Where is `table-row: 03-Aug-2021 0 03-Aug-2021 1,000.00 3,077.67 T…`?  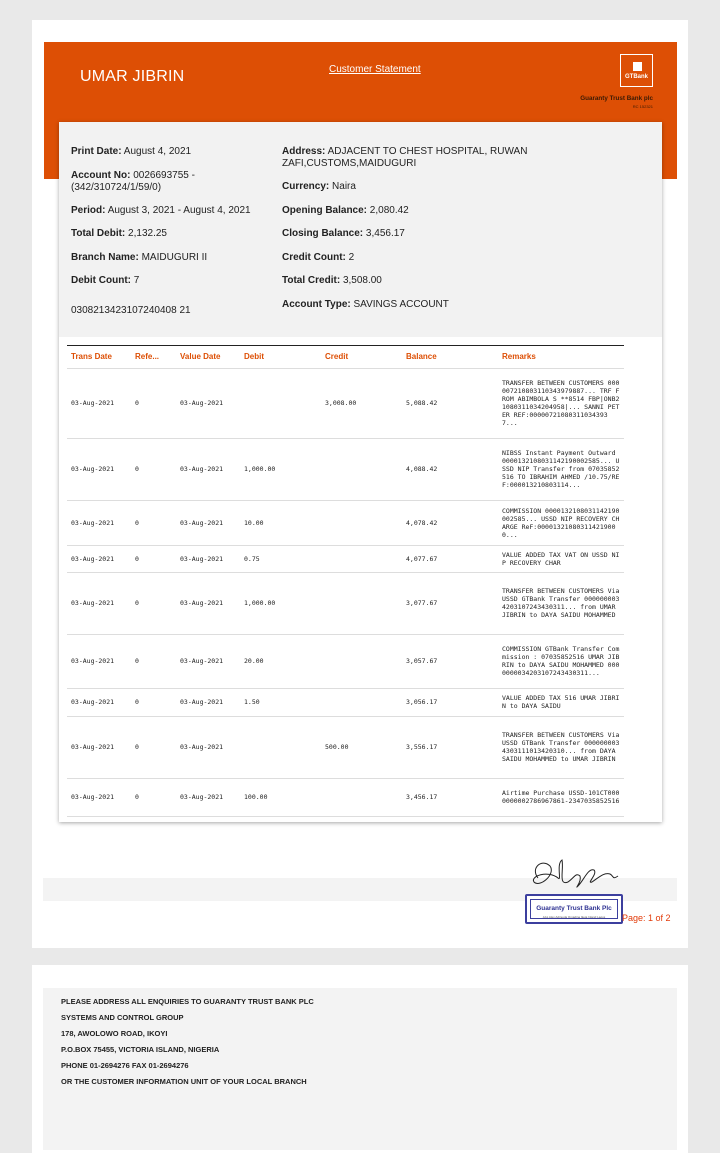 table-row: 03-Aug-2021 0 03-Aug-2021 1,000.00 3,077.67 T… is located at coordinates (345, 603).